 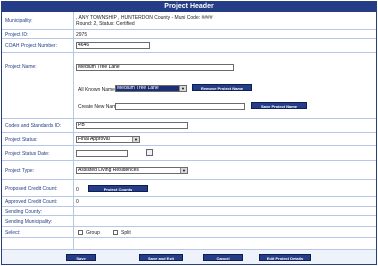 What do you see at coordinates (189, 46) in the screenshot?
I see `coah-number-row: COAH Project Number: 4646` at bounding box center [189, 46].